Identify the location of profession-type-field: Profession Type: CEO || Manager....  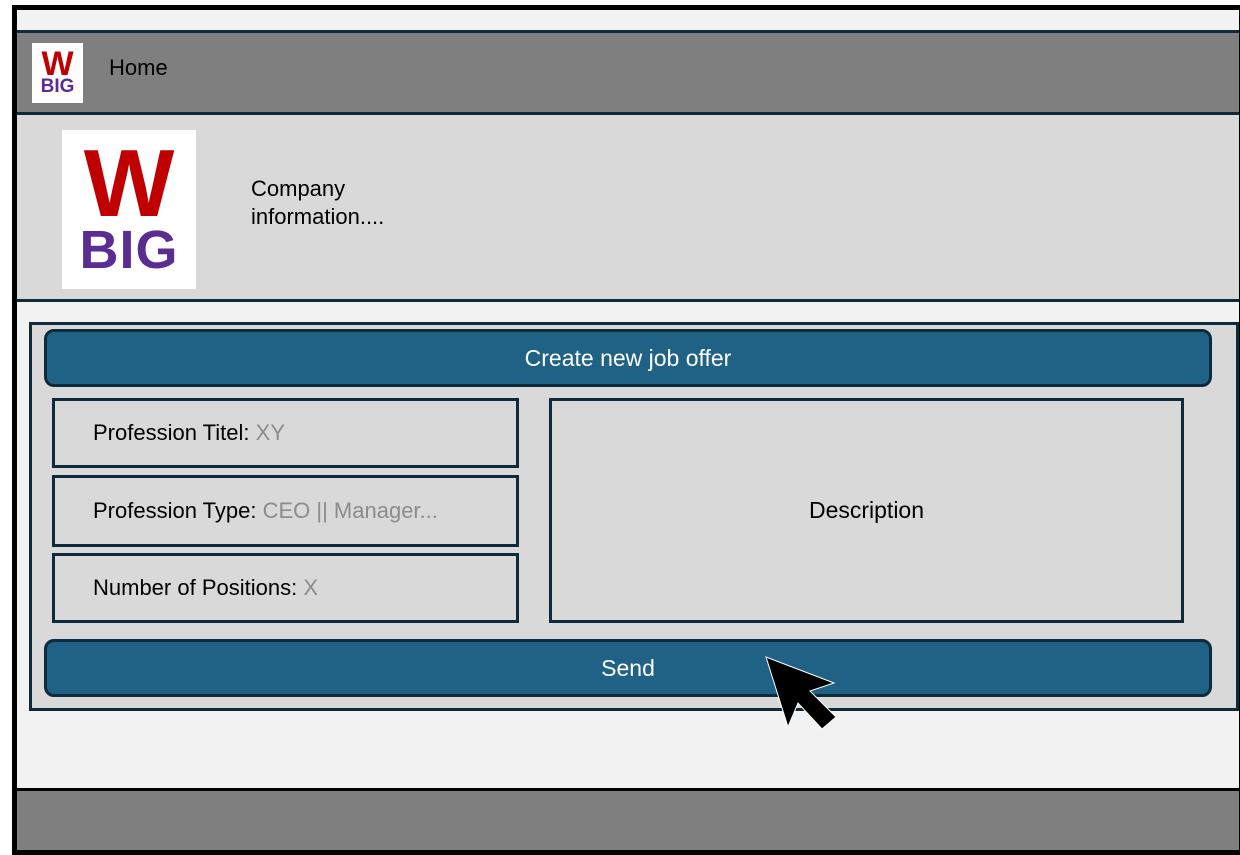
(285, 511).